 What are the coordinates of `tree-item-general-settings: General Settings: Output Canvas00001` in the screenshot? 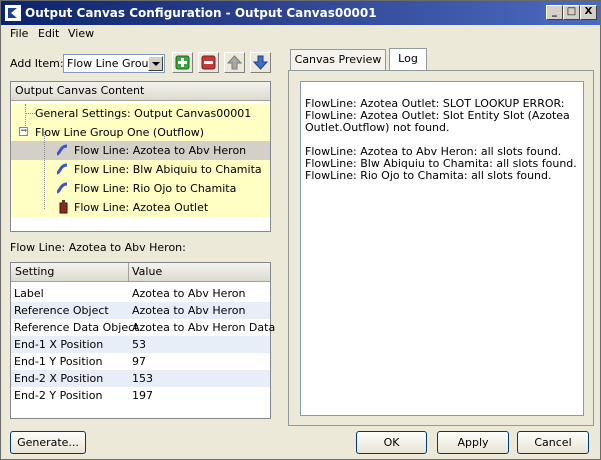 It's located at (140, 113).